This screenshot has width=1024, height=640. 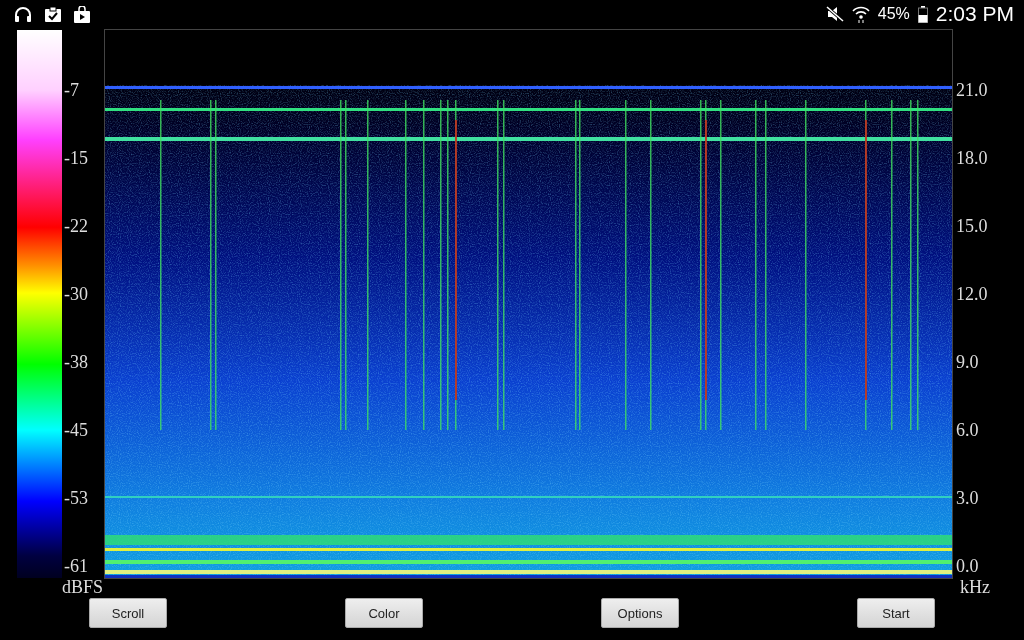 I want to click on scale-label: -38, so click(x=76, y=362).